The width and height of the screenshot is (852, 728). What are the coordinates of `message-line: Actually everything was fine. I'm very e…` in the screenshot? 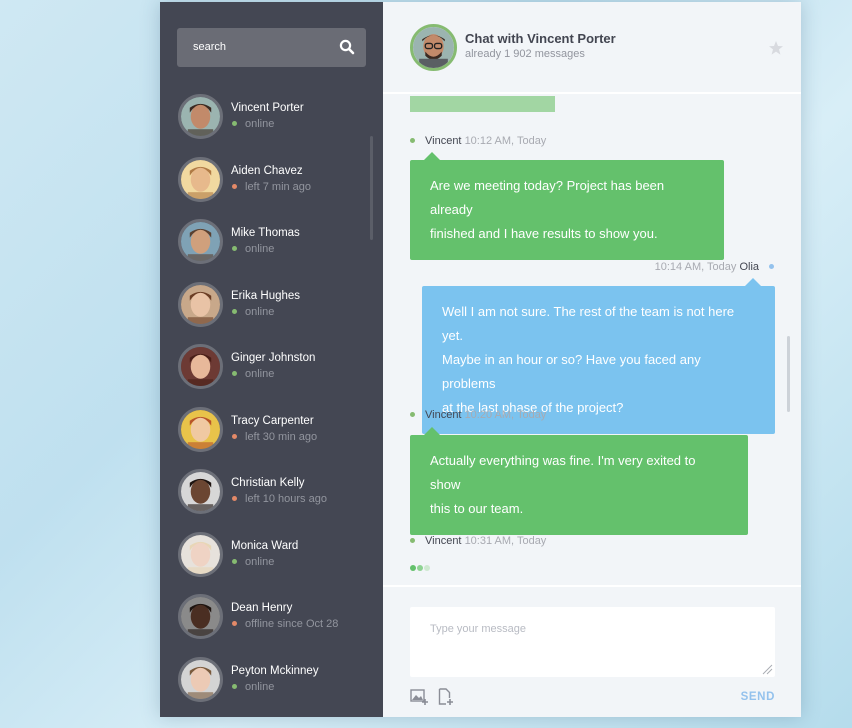 It's located at (563, 472).